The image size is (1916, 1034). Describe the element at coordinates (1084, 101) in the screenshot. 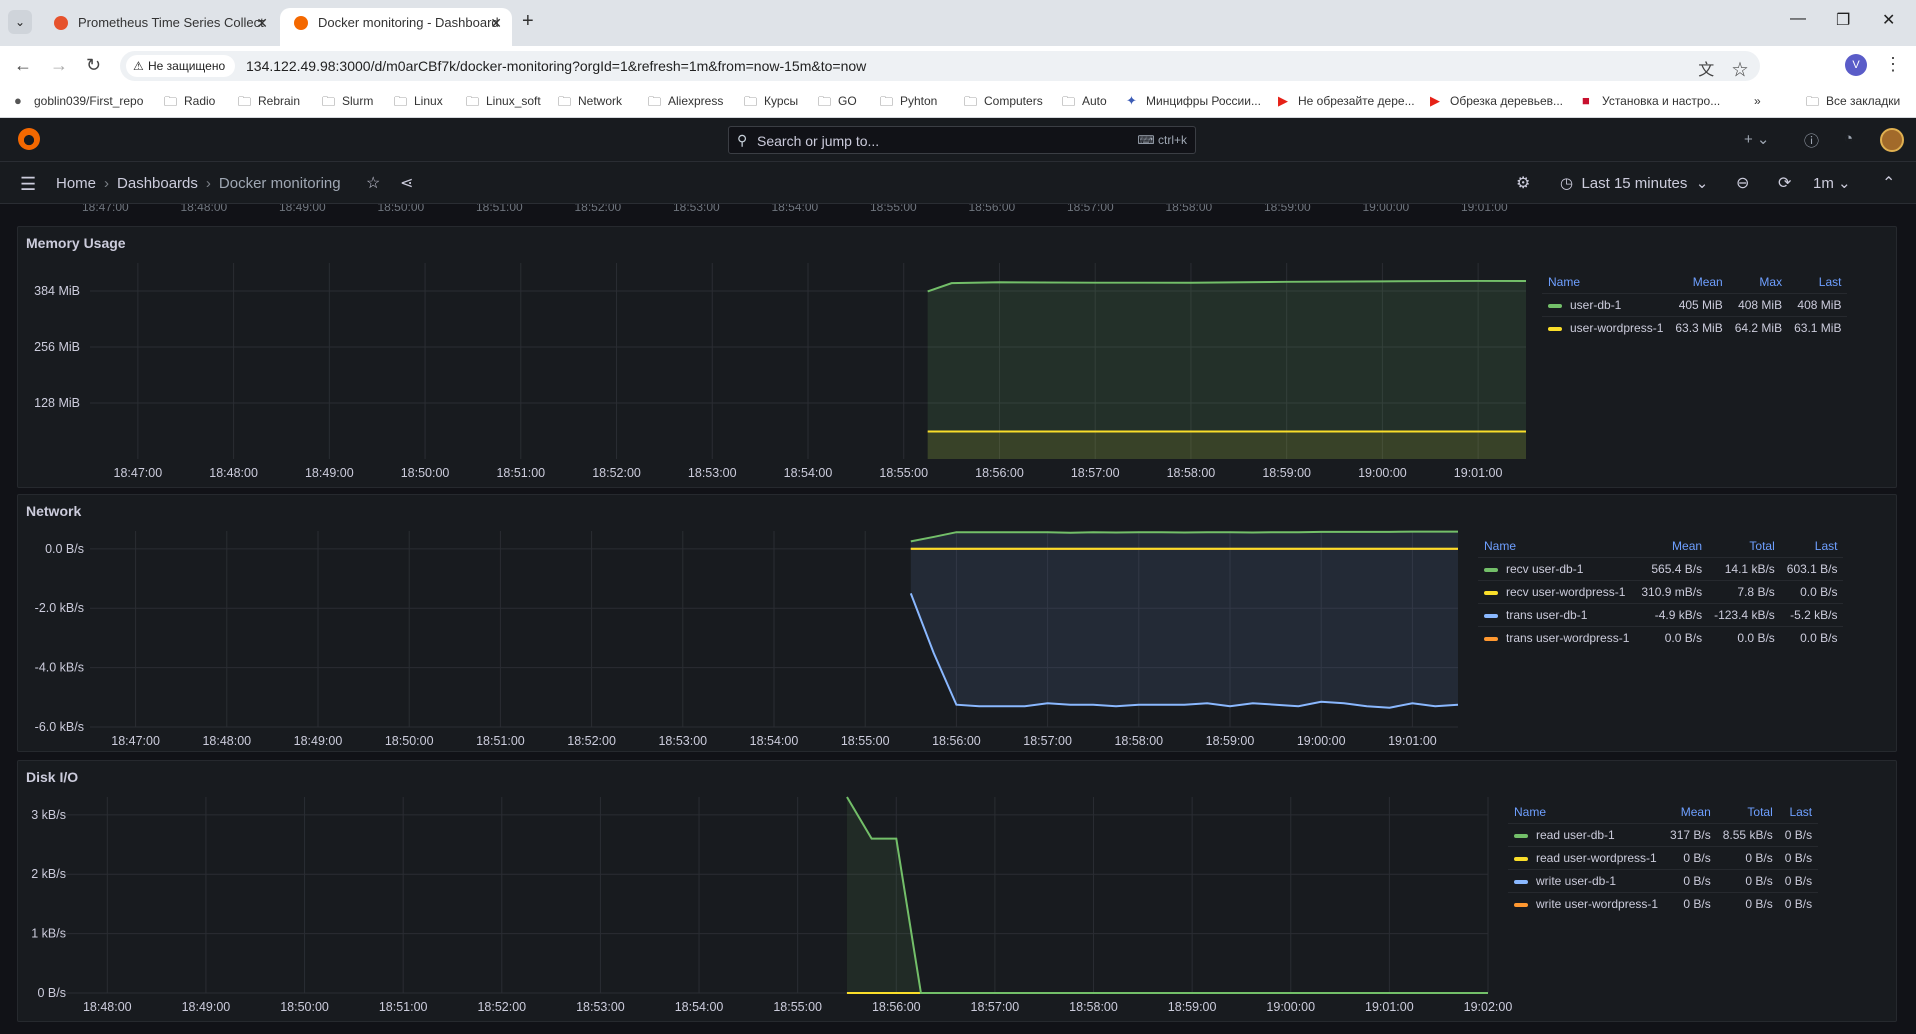

I see `bookmark-folder: 🗀 Auto` at that location.